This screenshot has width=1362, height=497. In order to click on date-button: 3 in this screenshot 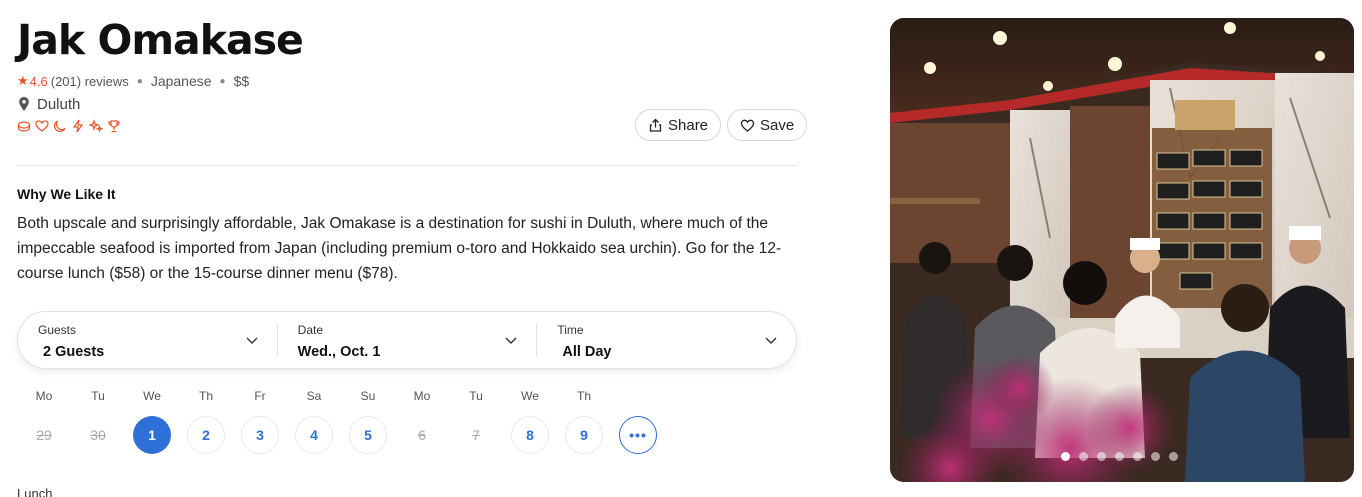, I will do `click(260, 435)`.